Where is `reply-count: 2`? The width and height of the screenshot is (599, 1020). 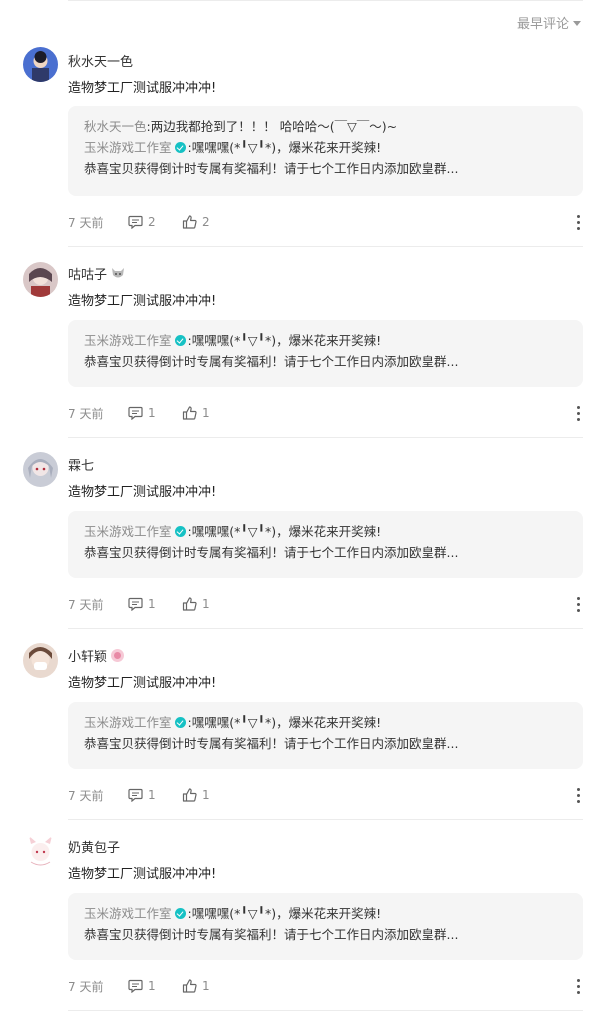 reply-count: 2 is located at coordinates (152, 222).